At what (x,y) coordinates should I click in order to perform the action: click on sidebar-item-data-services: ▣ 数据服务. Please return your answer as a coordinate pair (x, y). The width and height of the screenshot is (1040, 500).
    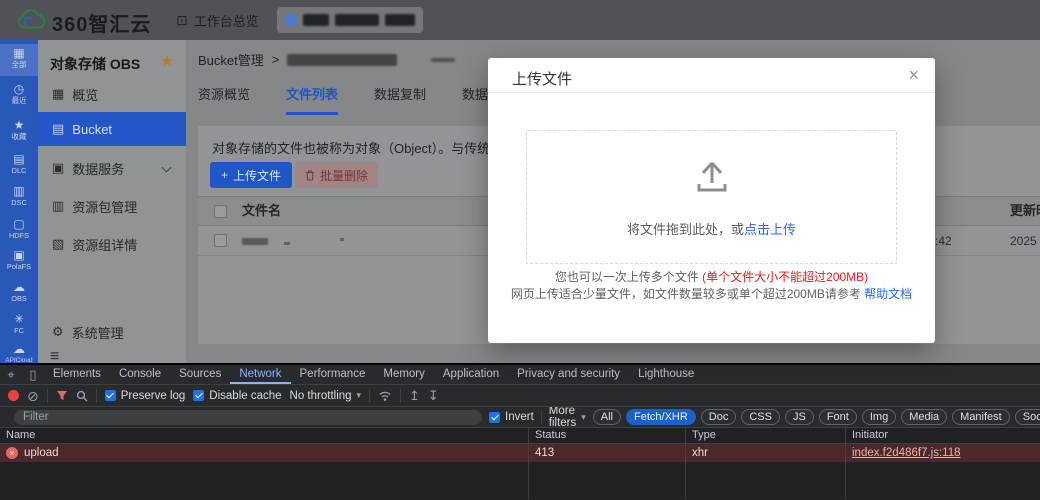
    Looking at the image, I should click on (112, 168).